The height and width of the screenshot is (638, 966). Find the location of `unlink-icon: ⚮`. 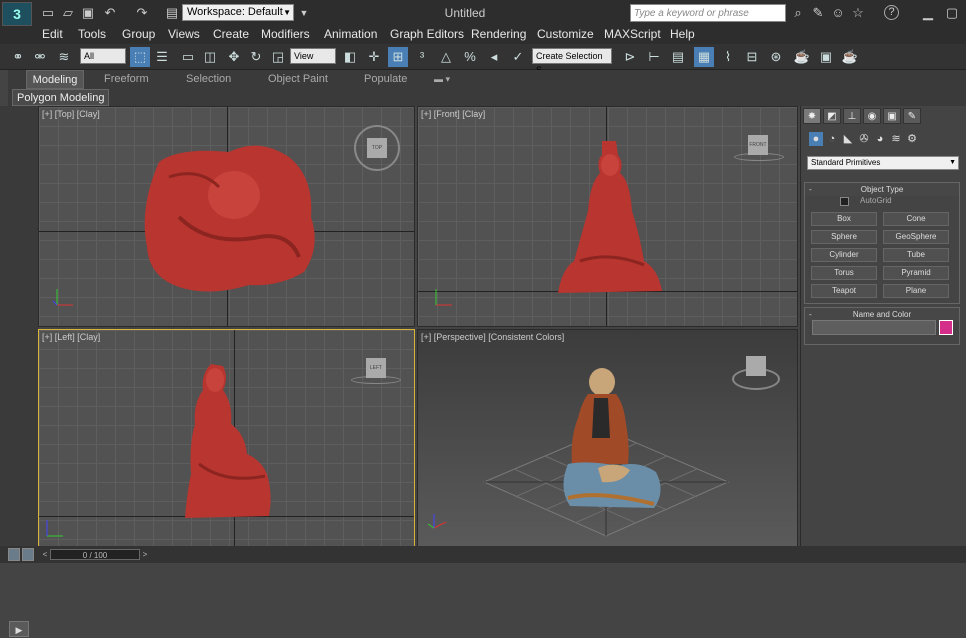

unlink-icon: ⚮ is located at coordinates (40, 57).